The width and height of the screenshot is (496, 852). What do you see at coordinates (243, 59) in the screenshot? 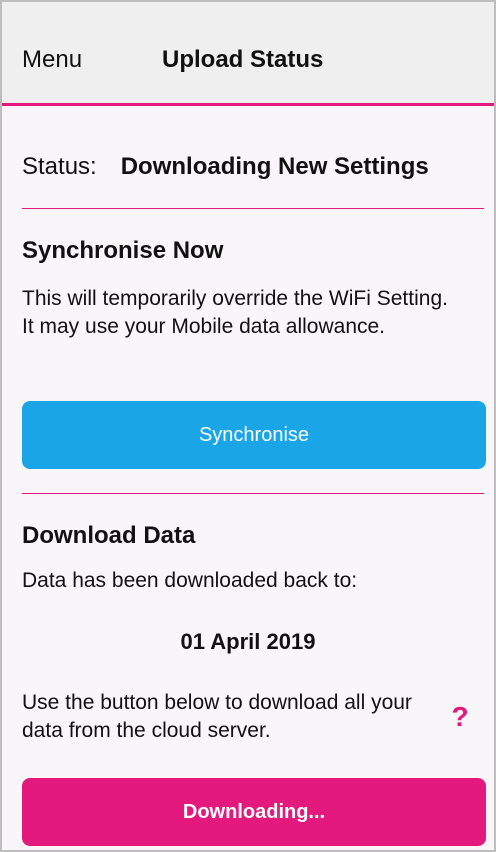
I see `page-title: Upload Status` at bounding box center [243, 59].